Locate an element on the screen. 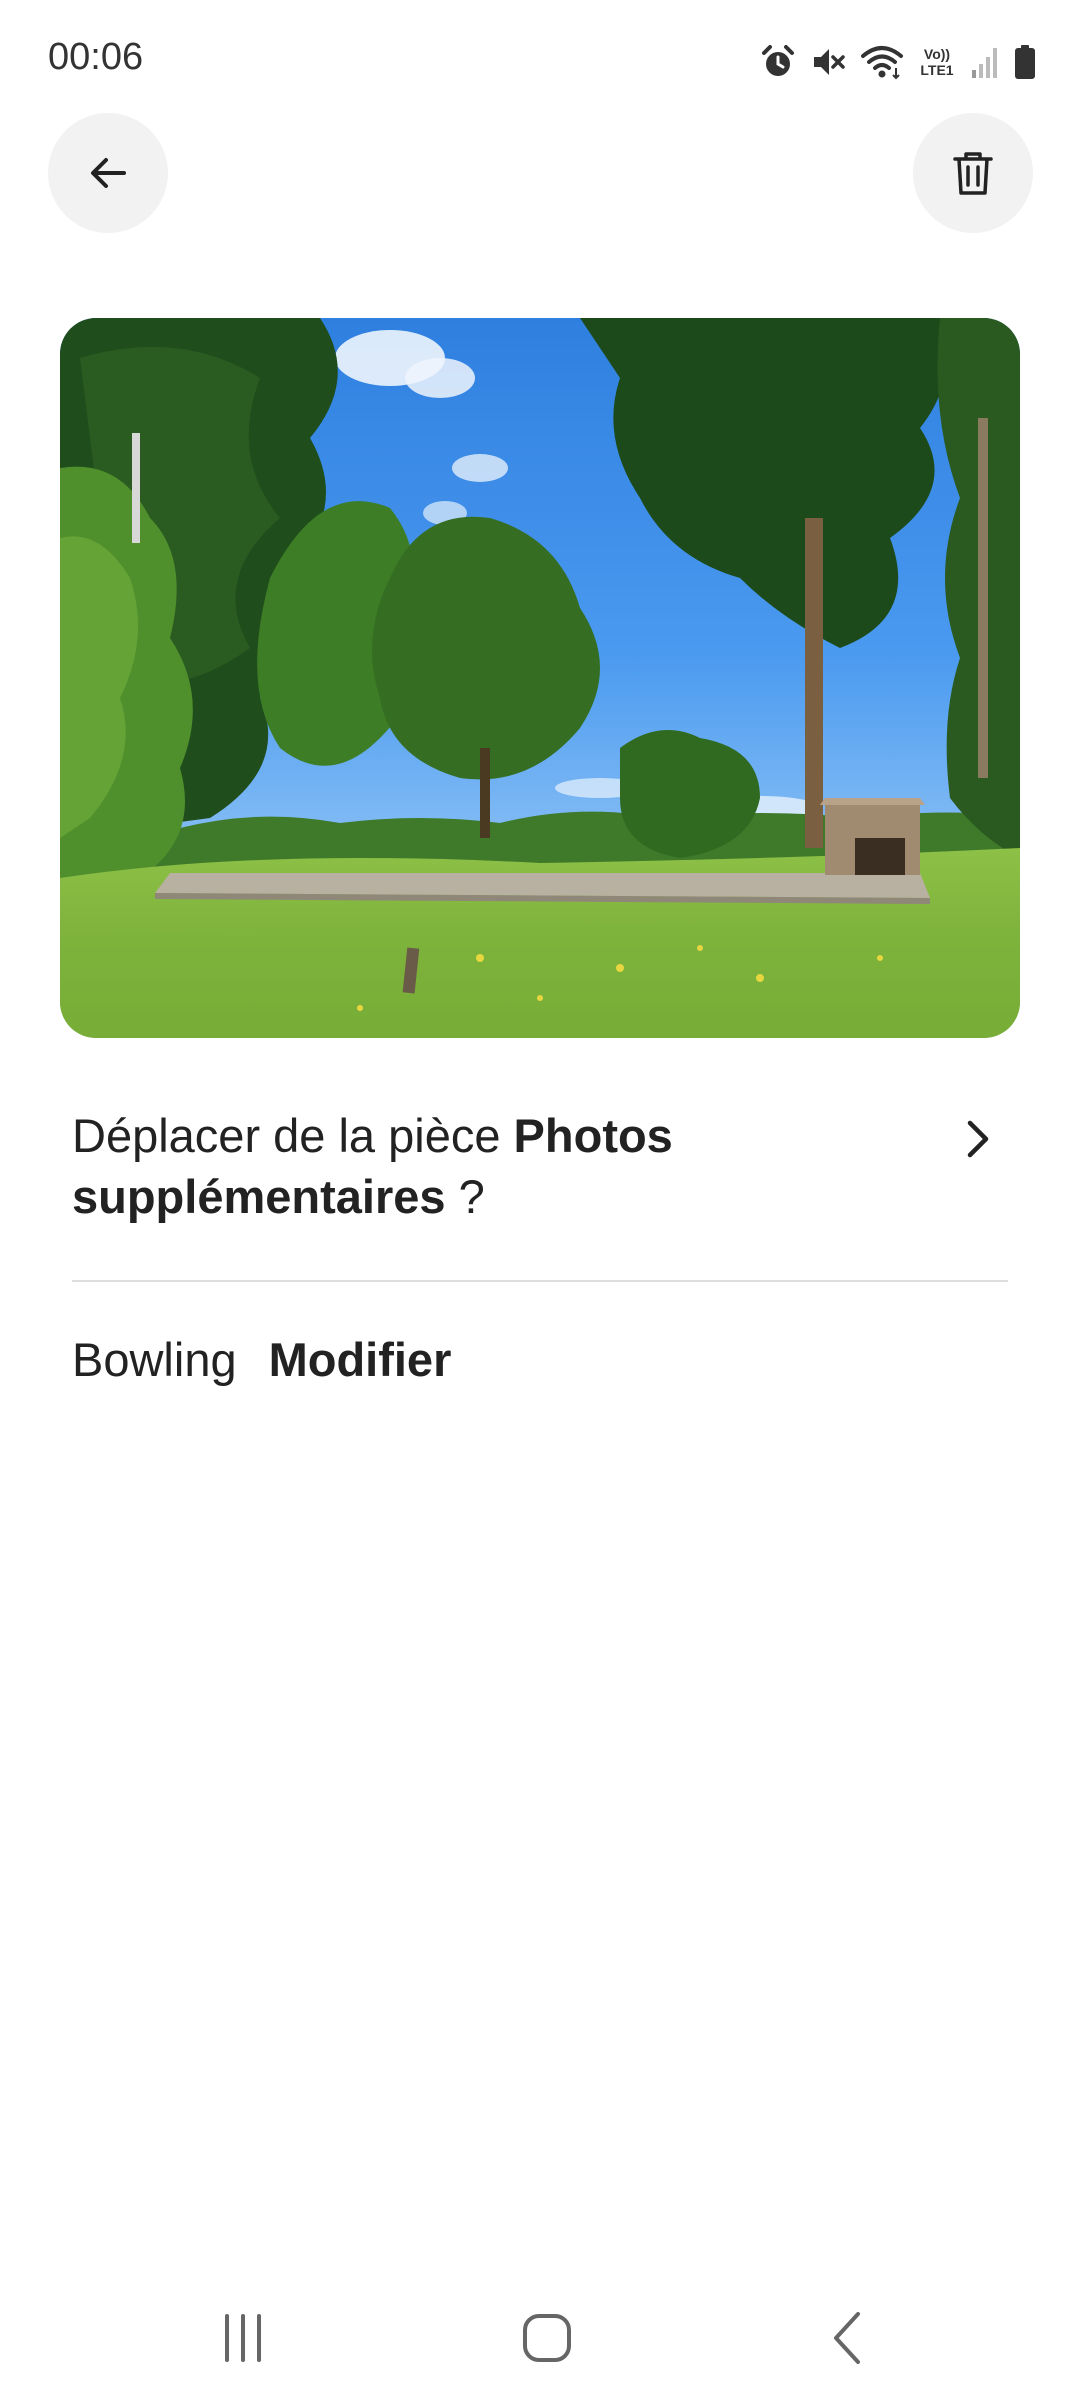  home-button is located at coordinates (547, 2338).